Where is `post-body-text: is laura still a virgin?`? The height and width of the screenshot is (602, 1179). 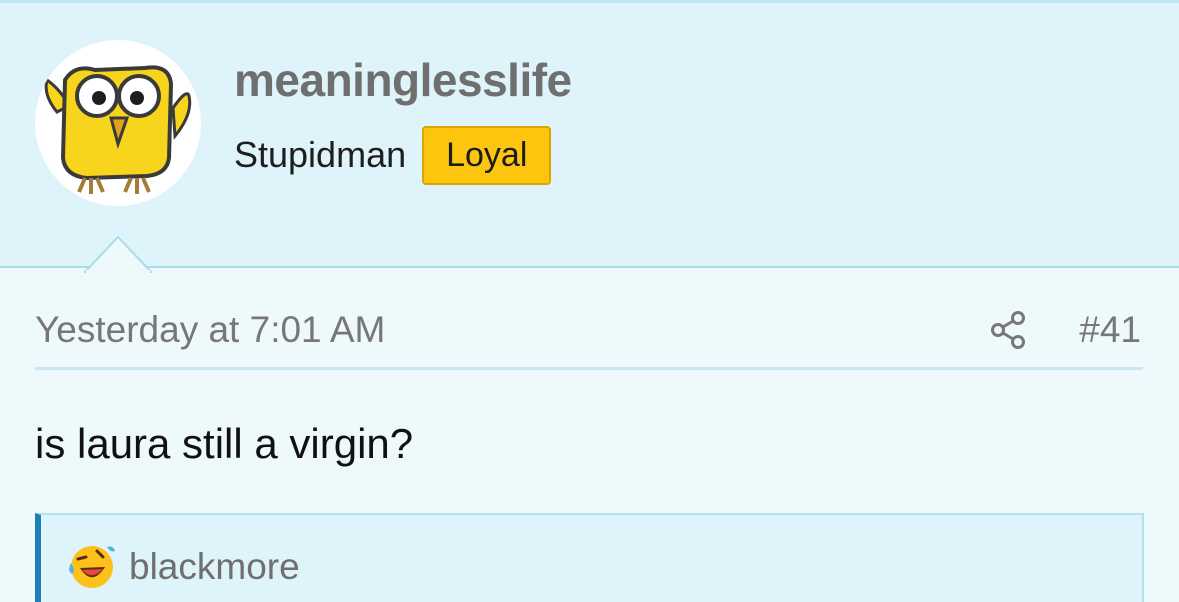 post-body-text: is laura still a virgin? is located at coordinates (224, 443).